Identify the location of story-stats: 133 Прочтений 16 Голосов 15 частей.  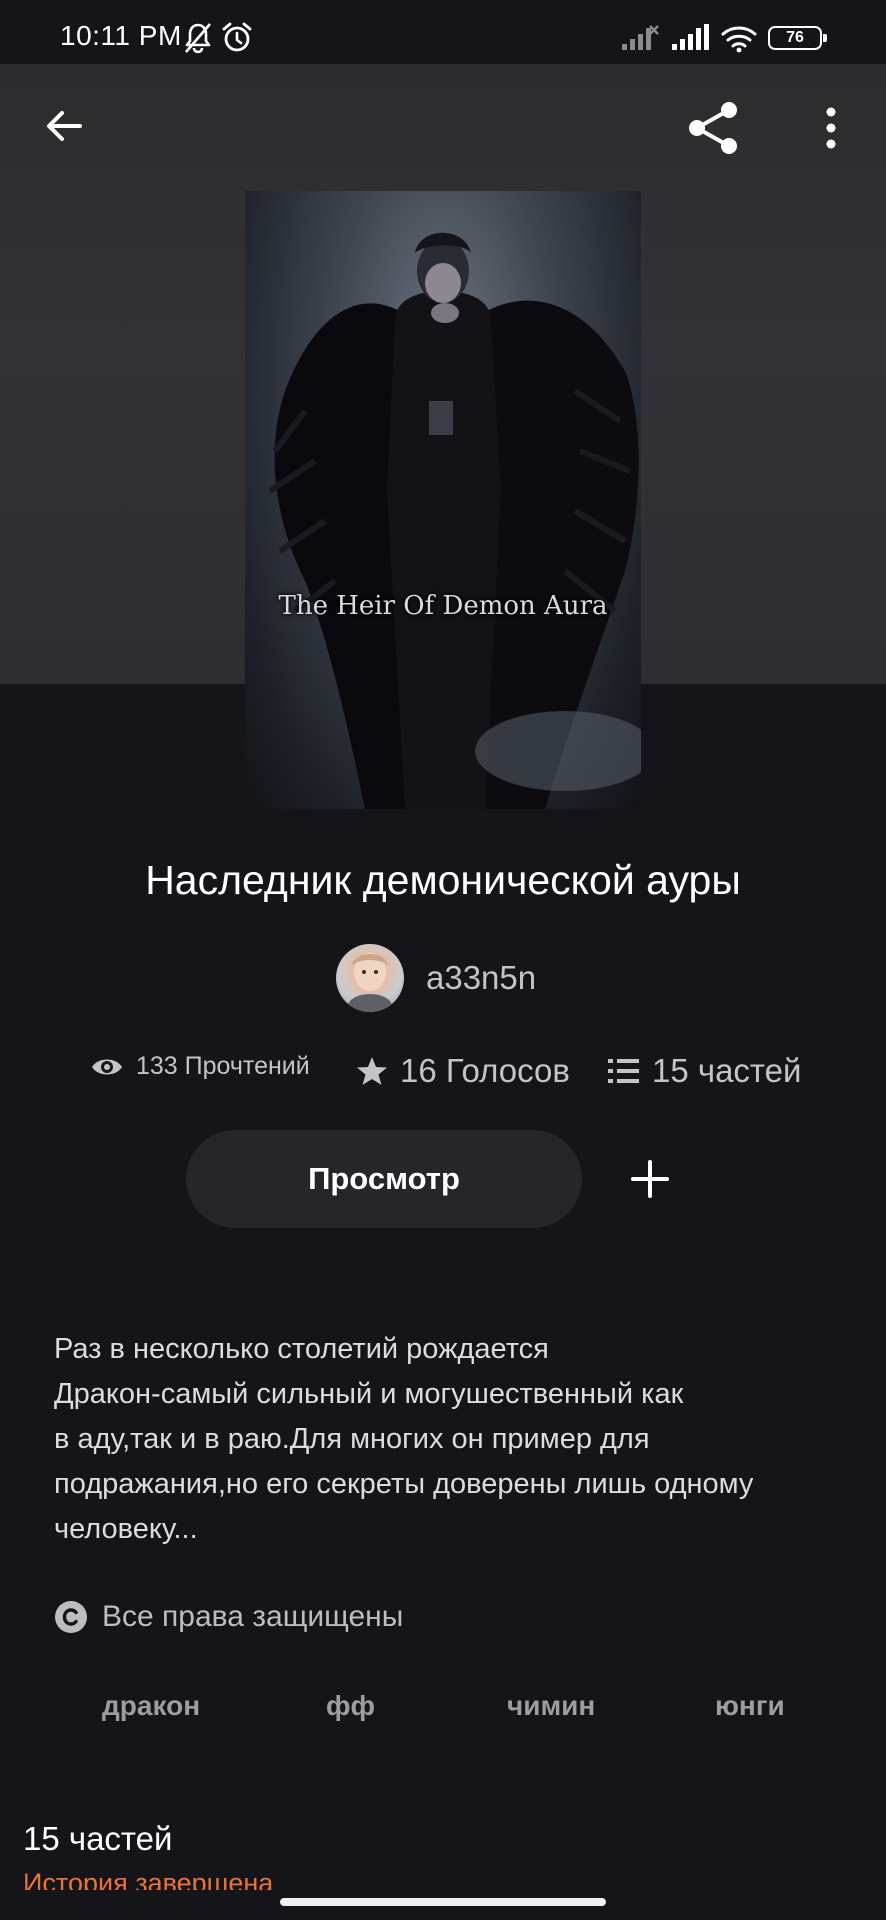
(443, 1075).